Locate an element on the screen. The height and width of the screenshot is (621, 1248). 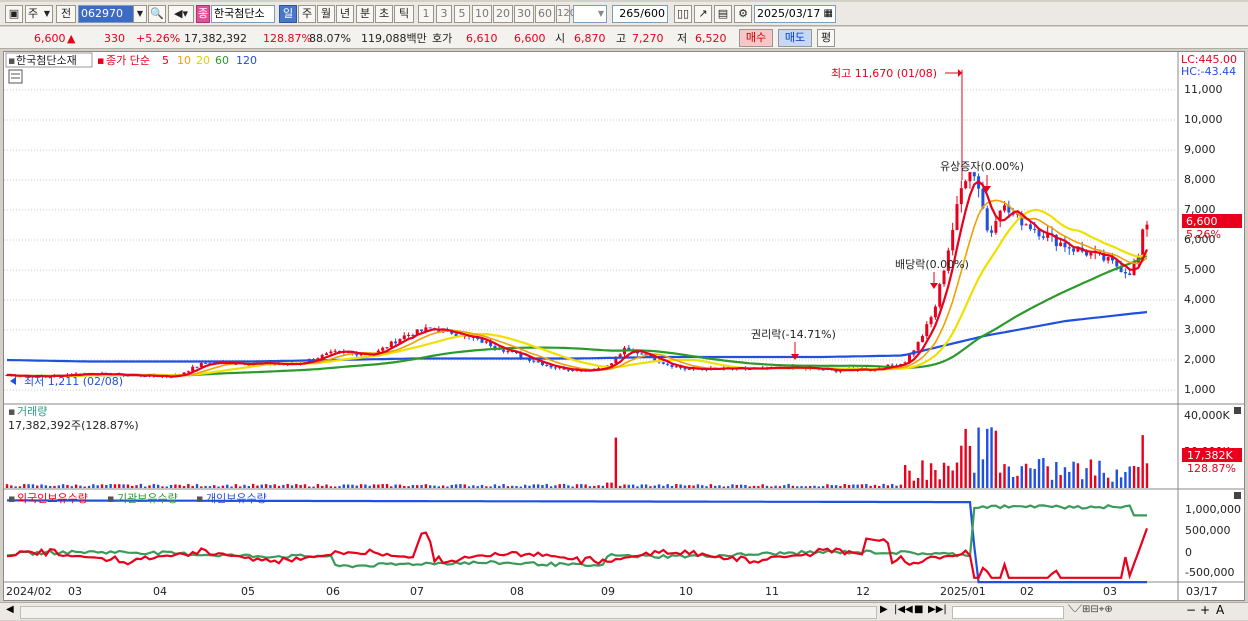
ma-60-legend: 60 is located at coordinates (222, 60).